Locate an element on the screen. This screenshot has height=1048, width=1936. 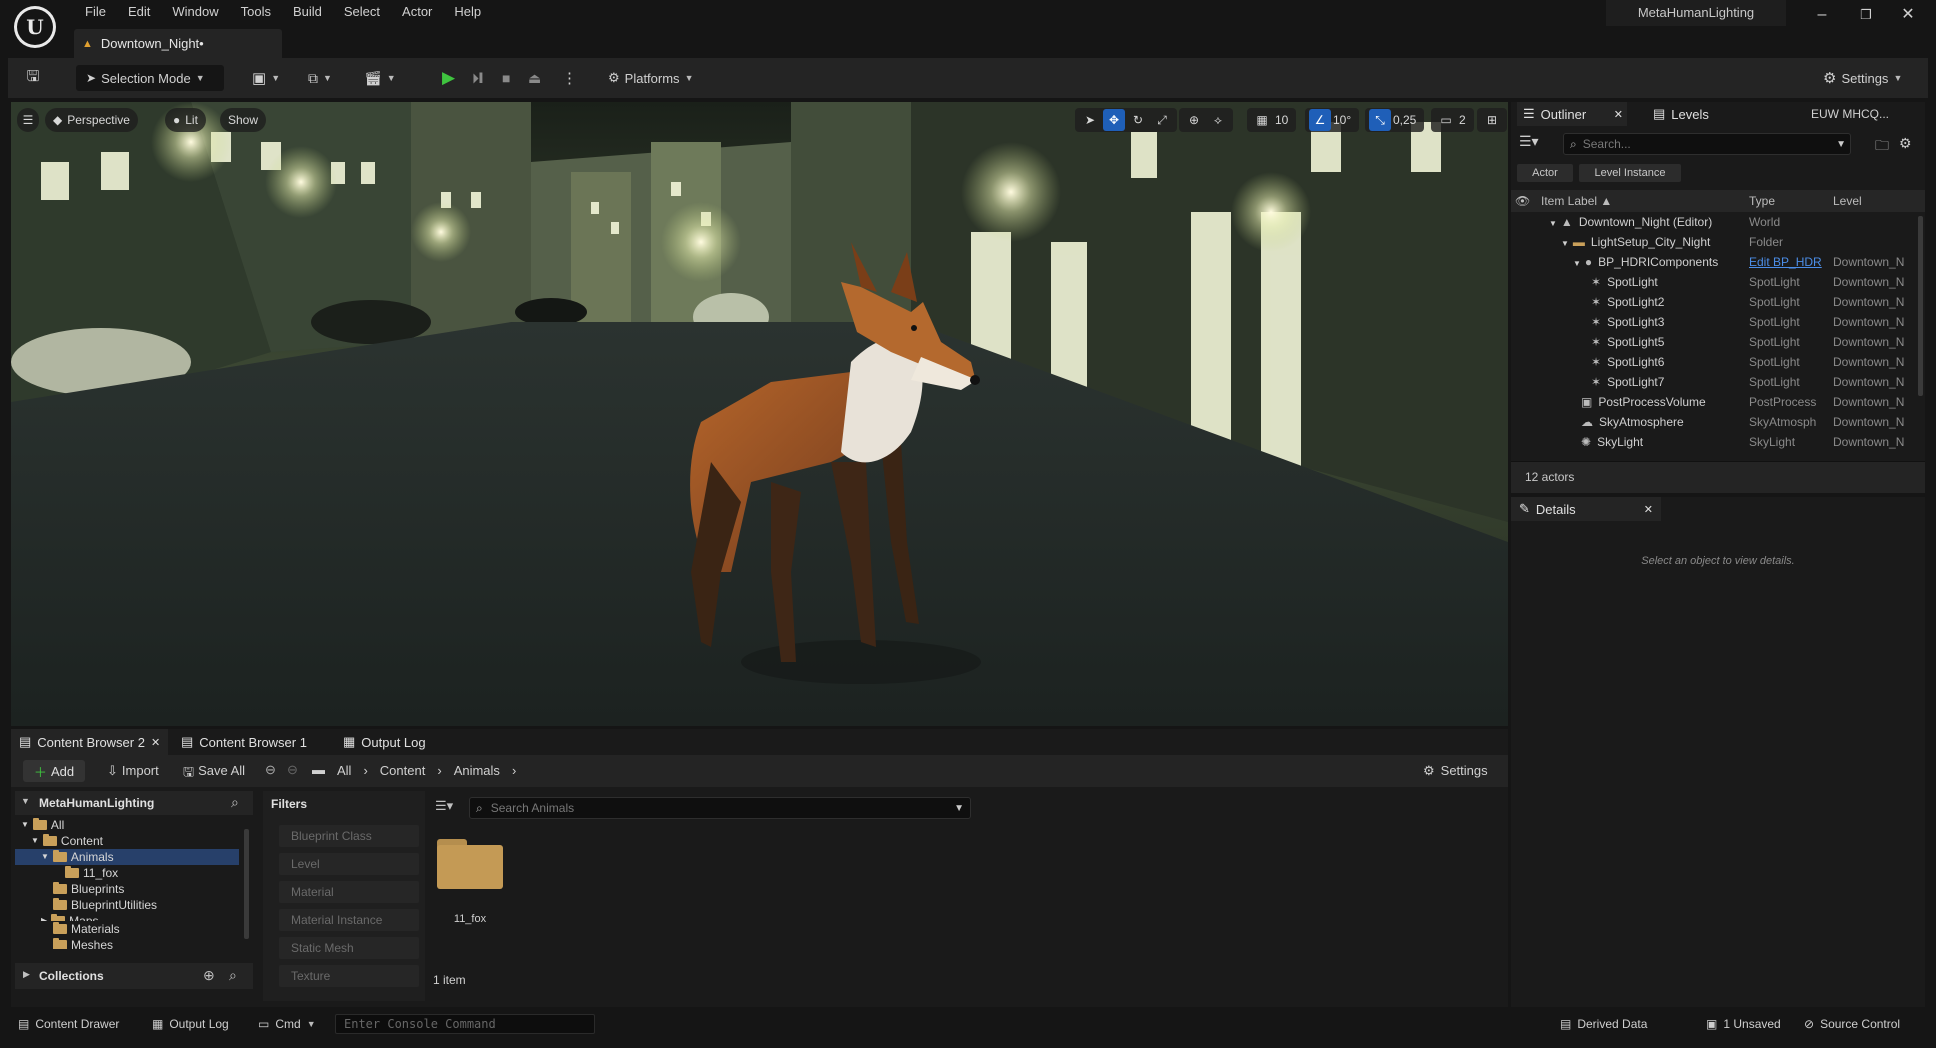
filter-material-instance: Material Instance is located at coordinates (349, 920).